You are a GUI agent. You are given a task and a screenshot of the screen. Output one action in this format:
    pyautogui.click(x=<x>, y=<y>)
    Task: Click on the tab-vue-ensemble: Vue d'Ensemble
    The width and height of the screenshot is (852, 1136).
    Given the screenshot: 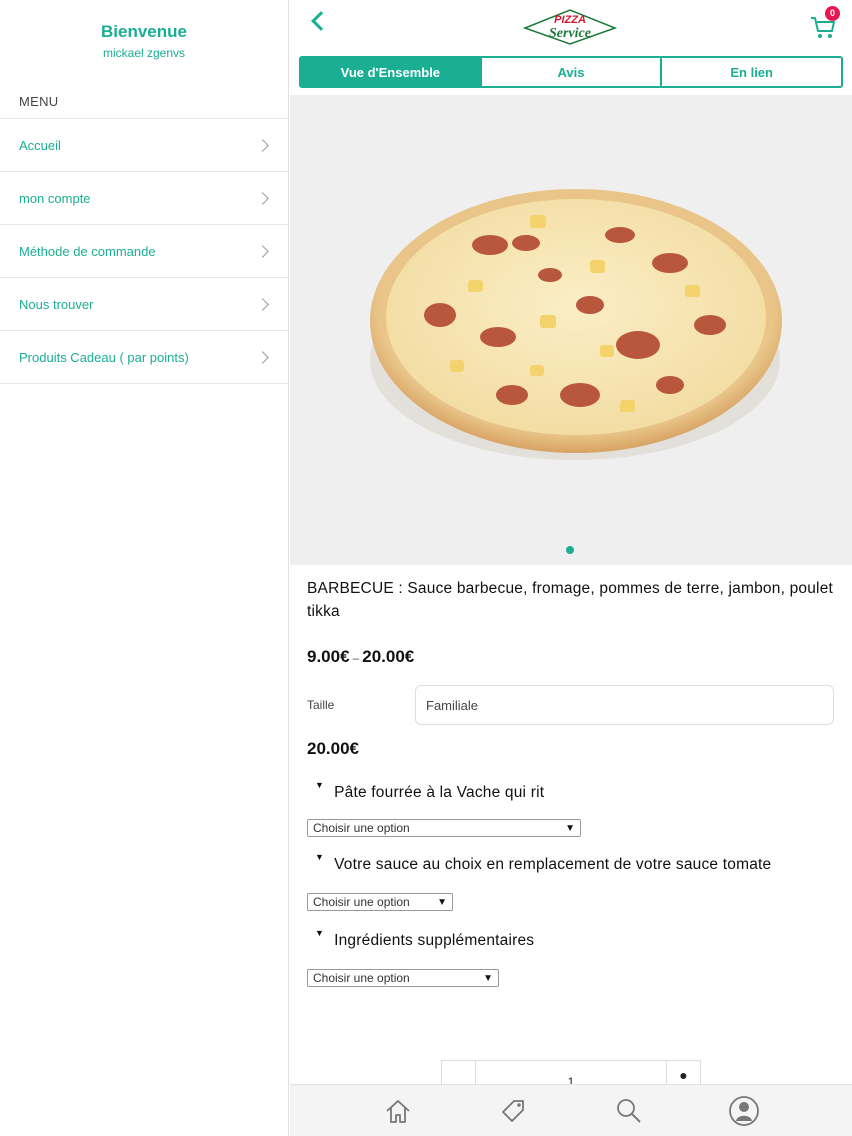 What is the action you would take?
    pyautogui.click(x=391, y=72)
    